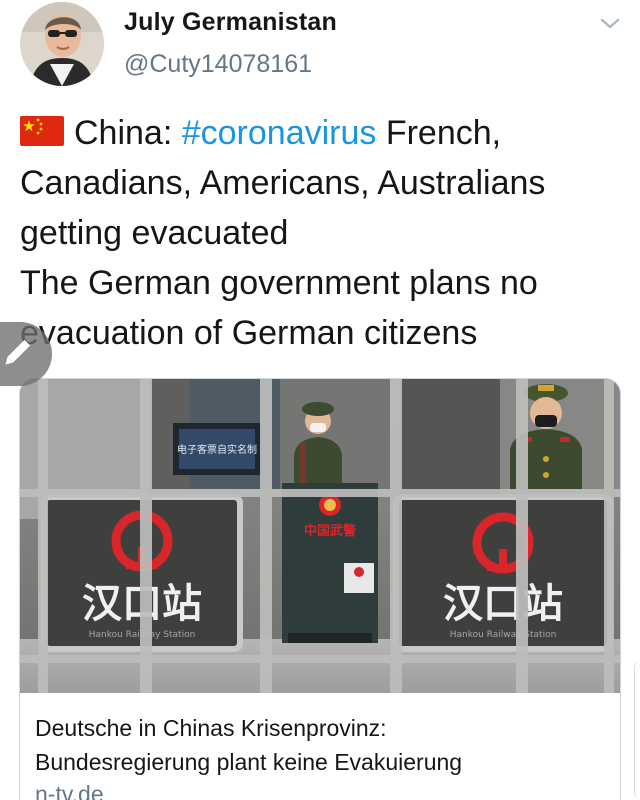 The image size is (640, 800). Describe the element at coordinates (154, 233) in the screenshot. I see `tweet-line-3: getting evacuated` at that location.